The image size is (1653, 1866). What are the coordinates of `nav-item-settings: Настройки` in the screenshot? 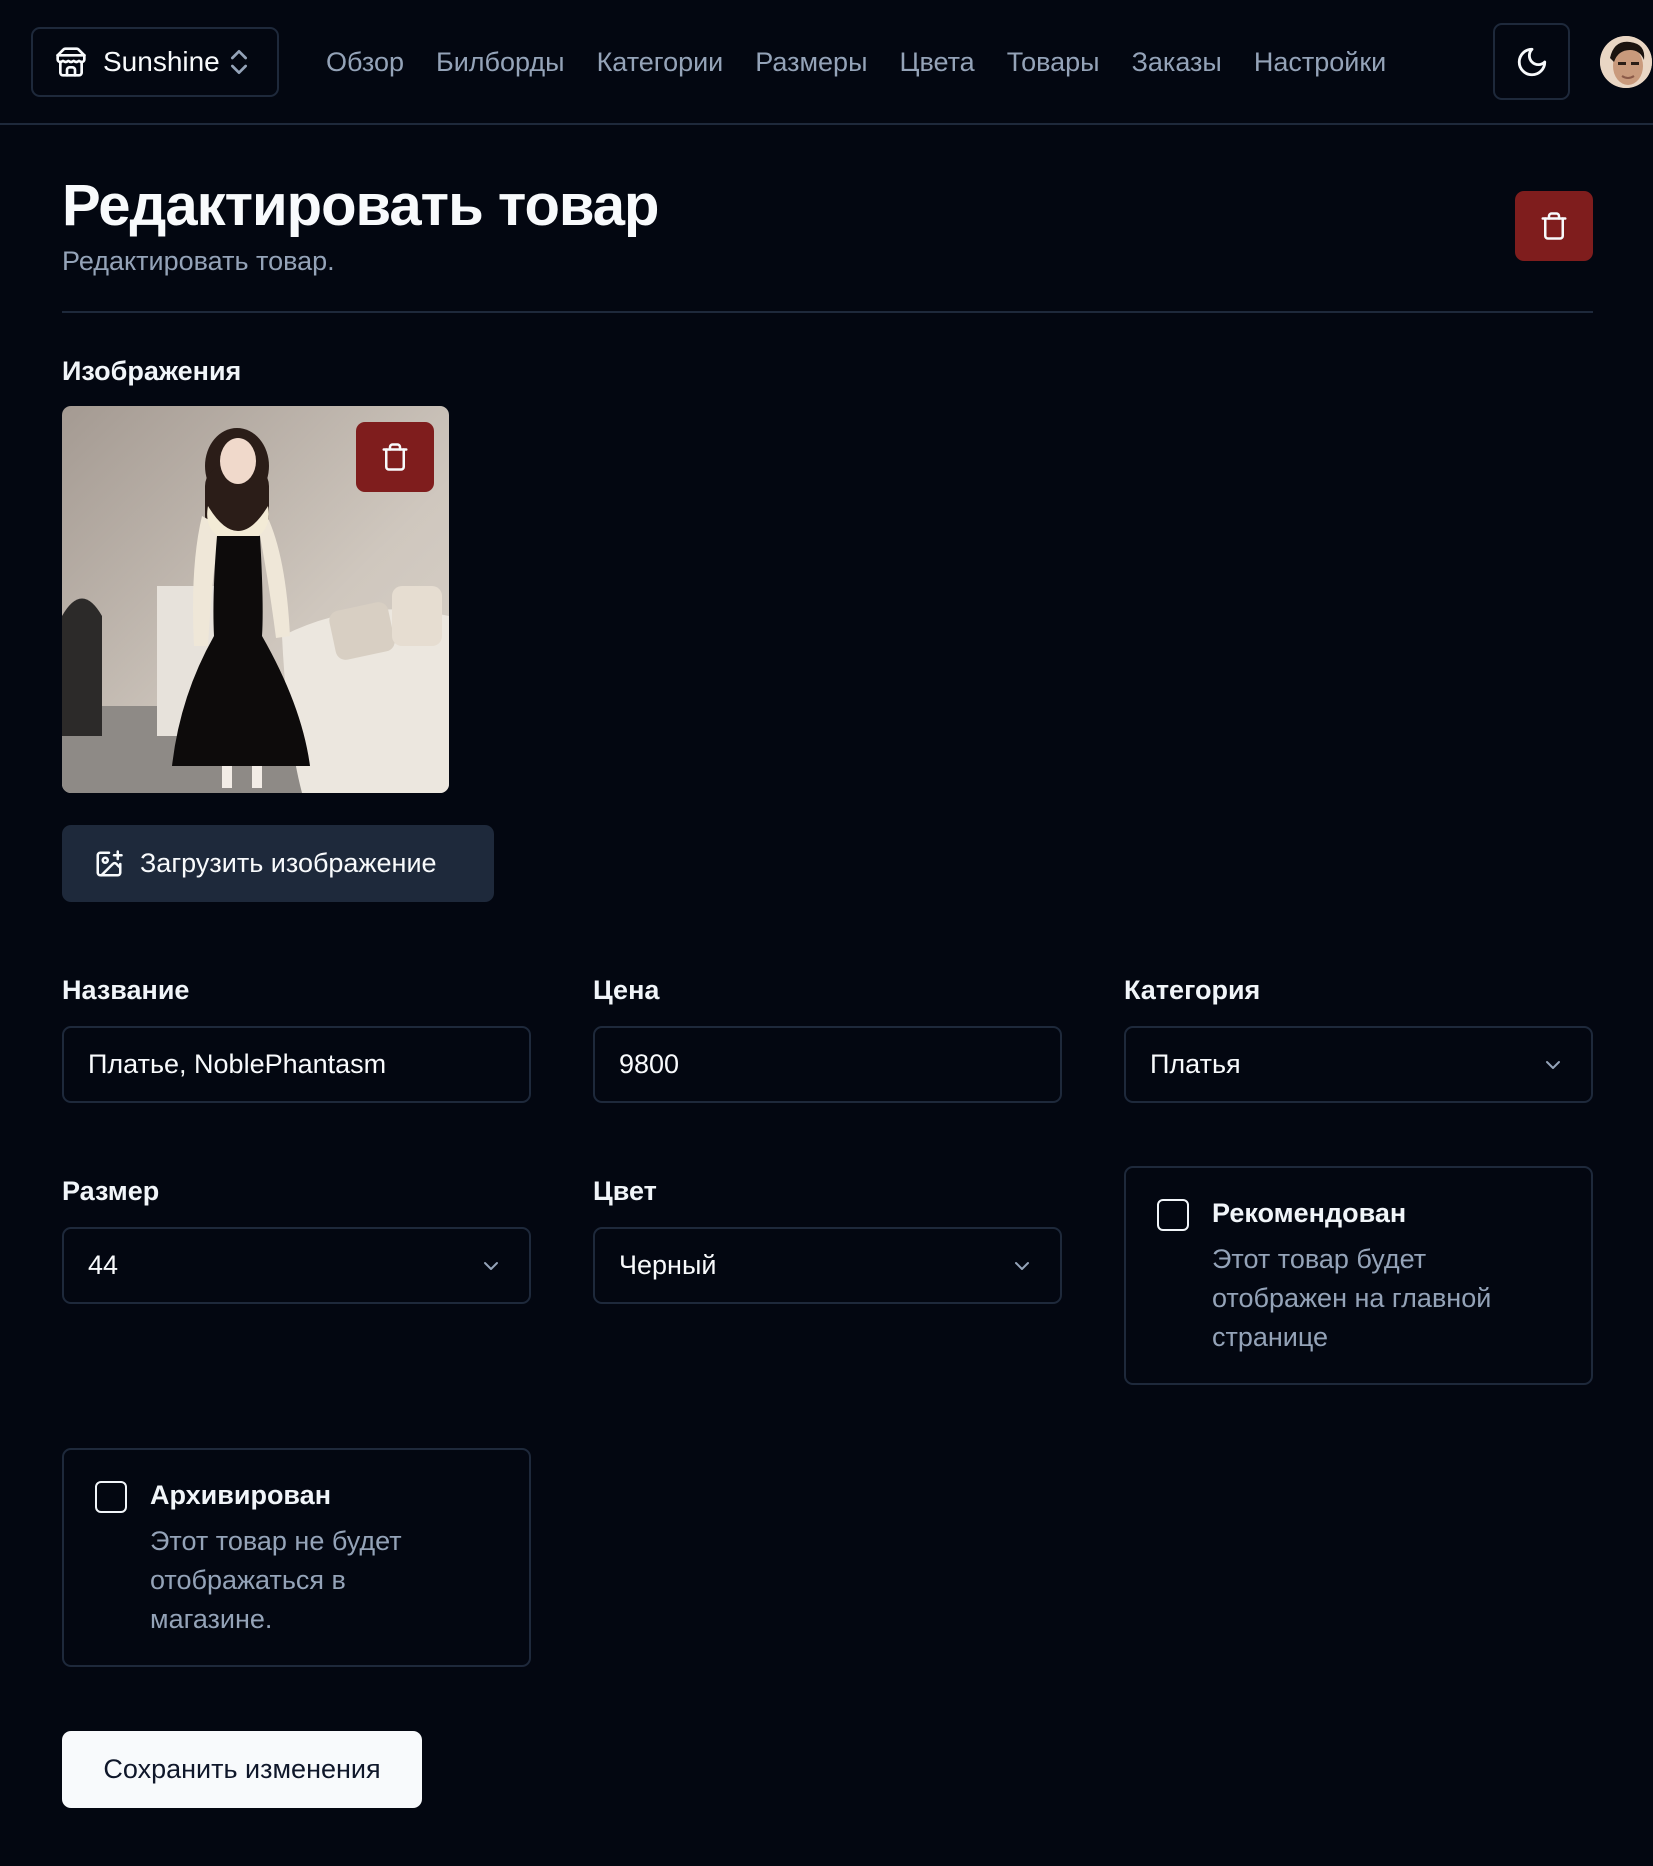 It's located at (1320, 62).